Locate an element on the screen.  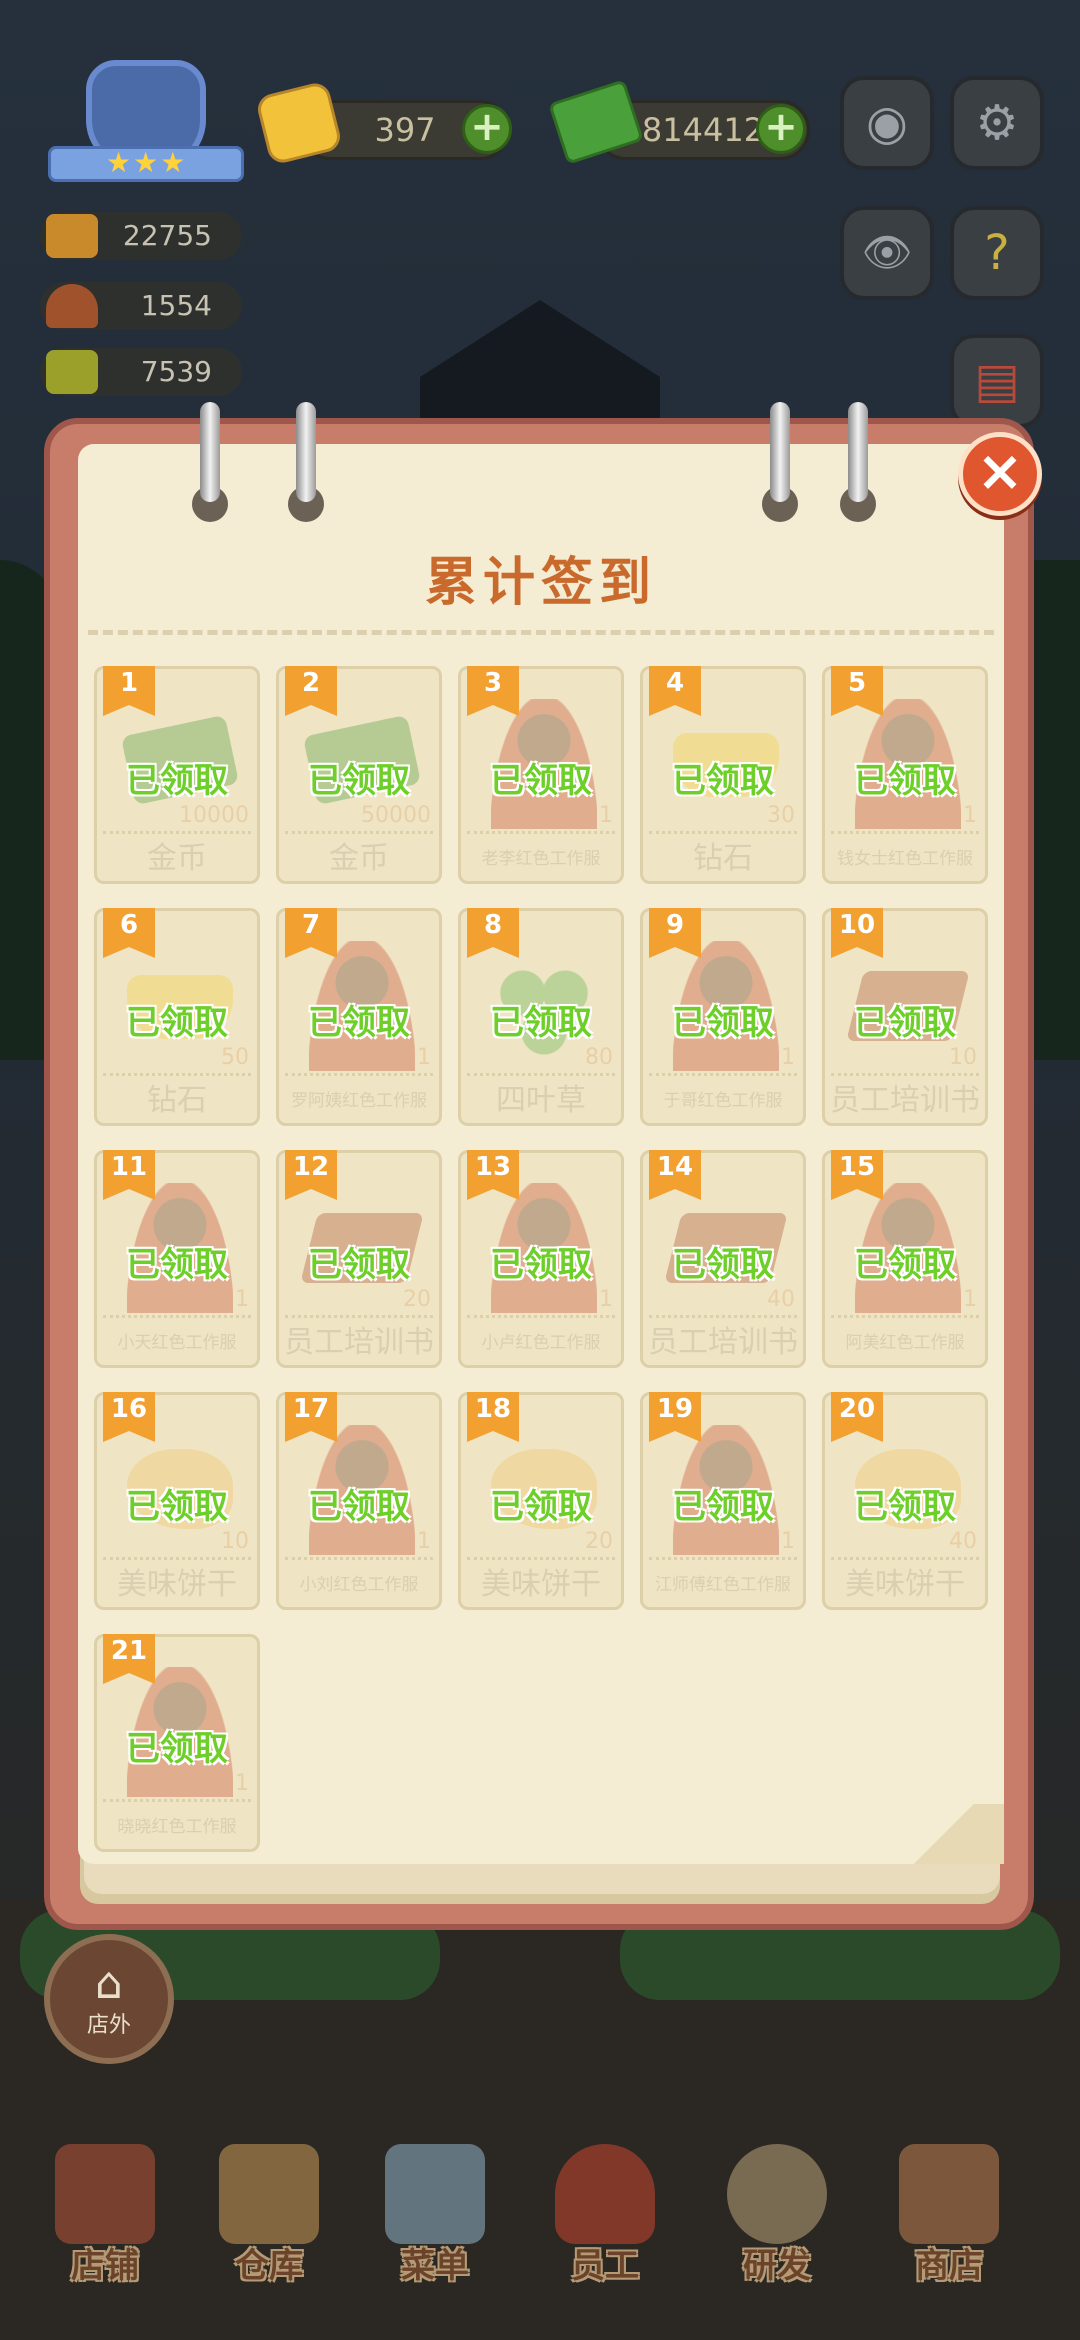
reward-quantity: 80 is located at coordinates (599, 1057).